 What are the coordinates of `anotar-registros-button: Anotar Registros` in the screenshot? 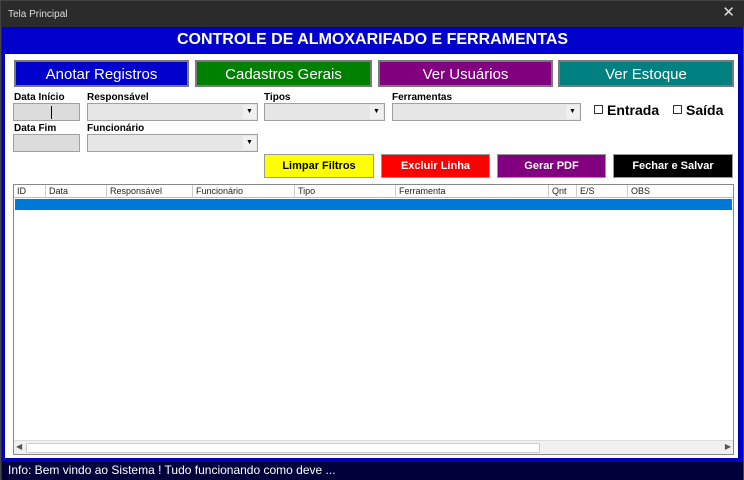 It's located at (101, 73).